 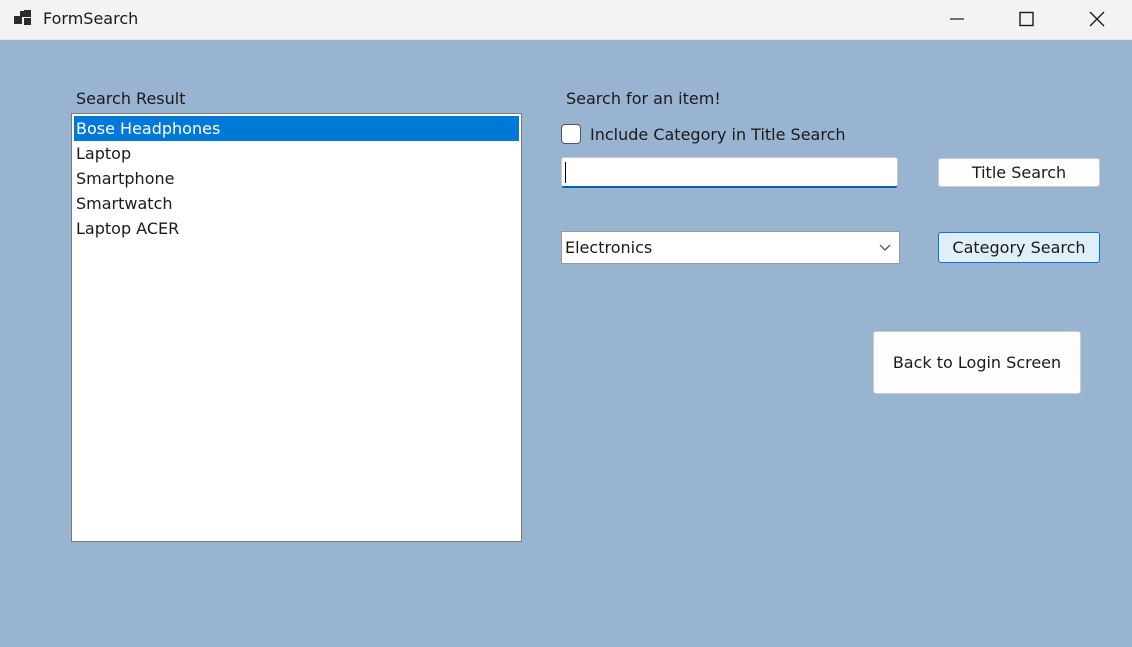 I want to click on text-caret, so click(x=565, y=172).